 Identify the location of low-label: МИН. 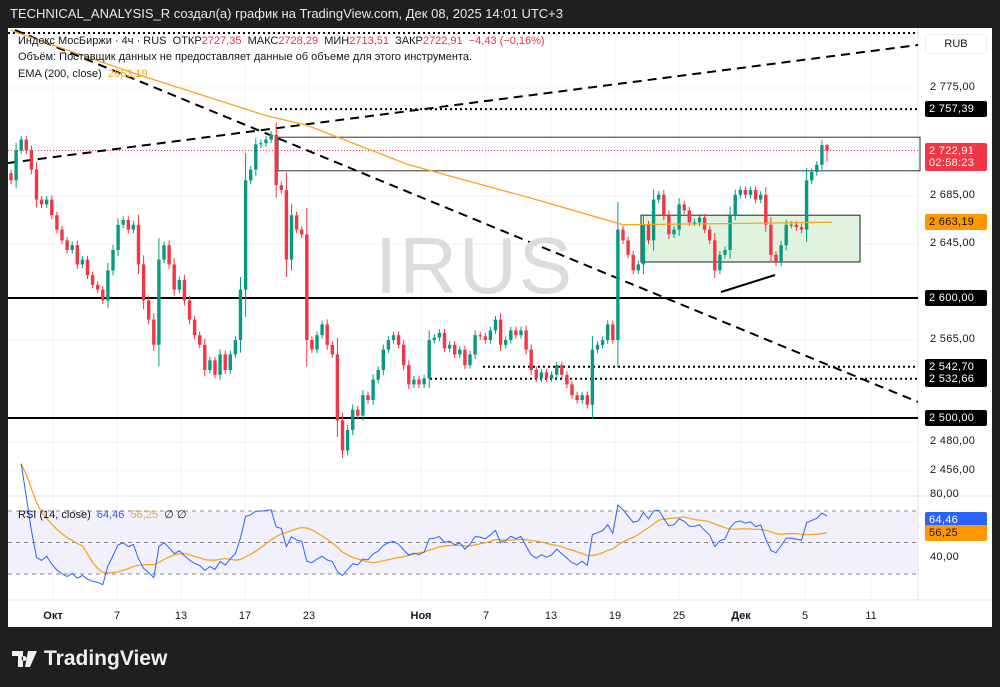
(337, 41).